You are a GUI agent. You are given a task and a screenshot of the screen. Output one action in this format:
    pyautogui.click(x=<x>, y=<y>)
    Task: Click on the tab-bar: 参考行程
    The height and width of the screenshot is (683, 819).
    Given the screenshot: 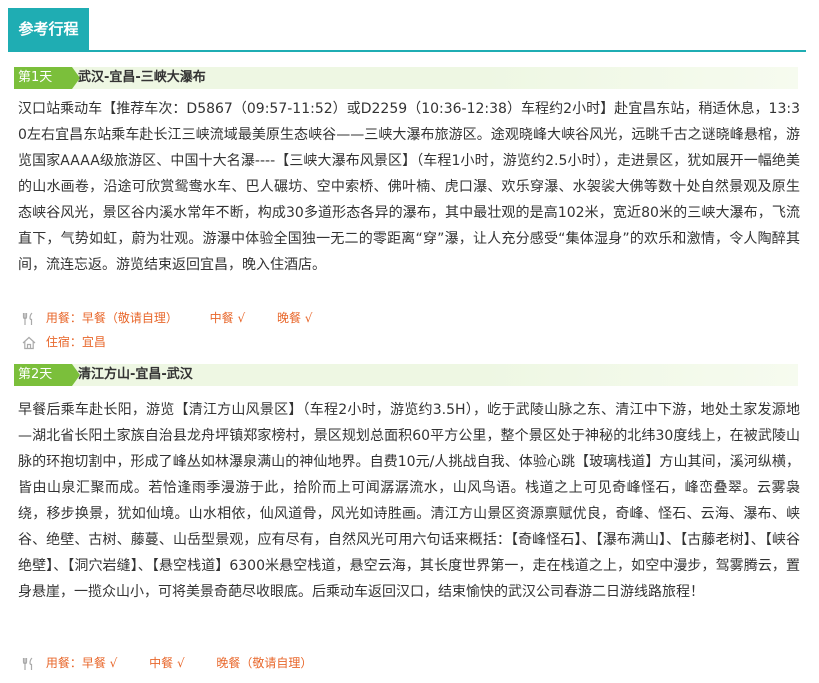 What is the action you would take?
    pyautogui.click(x=407, y=30)
    